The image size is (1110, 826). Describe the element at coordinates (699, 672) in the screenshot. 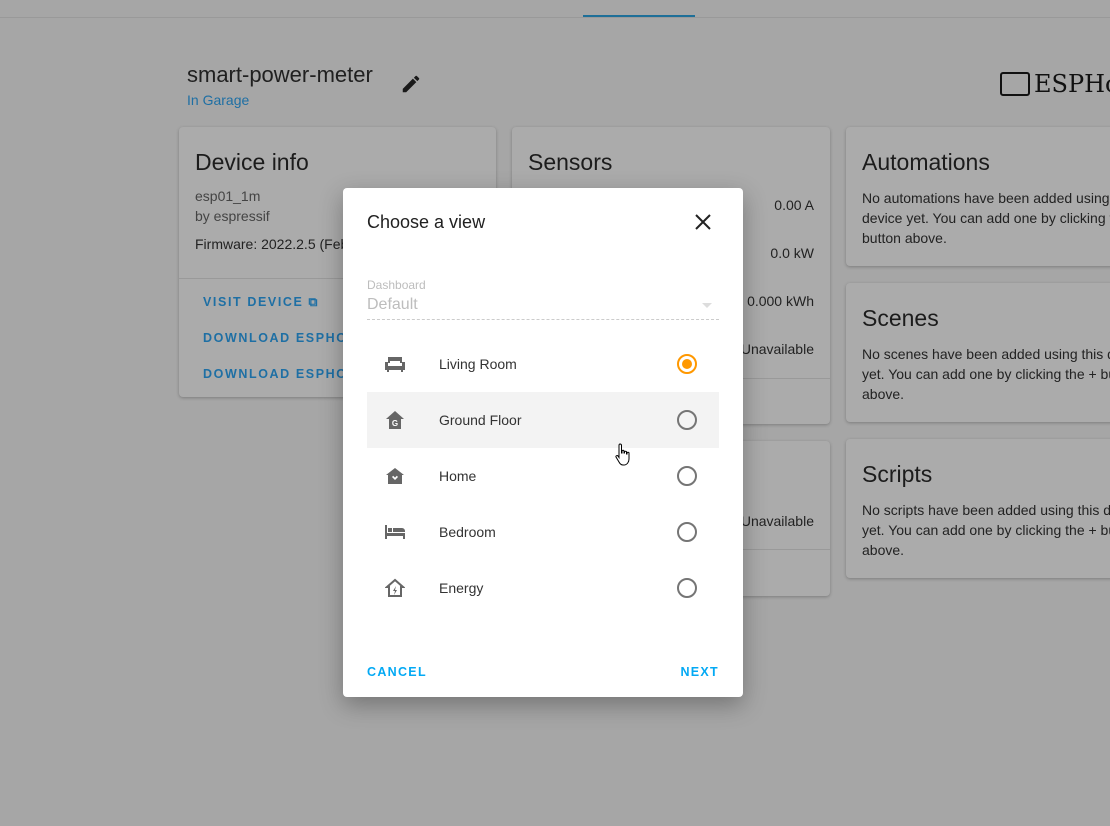

I see `next-button: NEXT` at that location.